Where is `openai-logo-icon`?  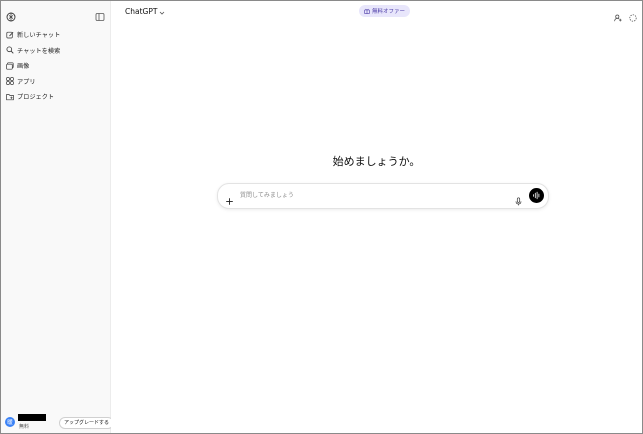
openai-logo-icon is located at coordinates (11, 14).